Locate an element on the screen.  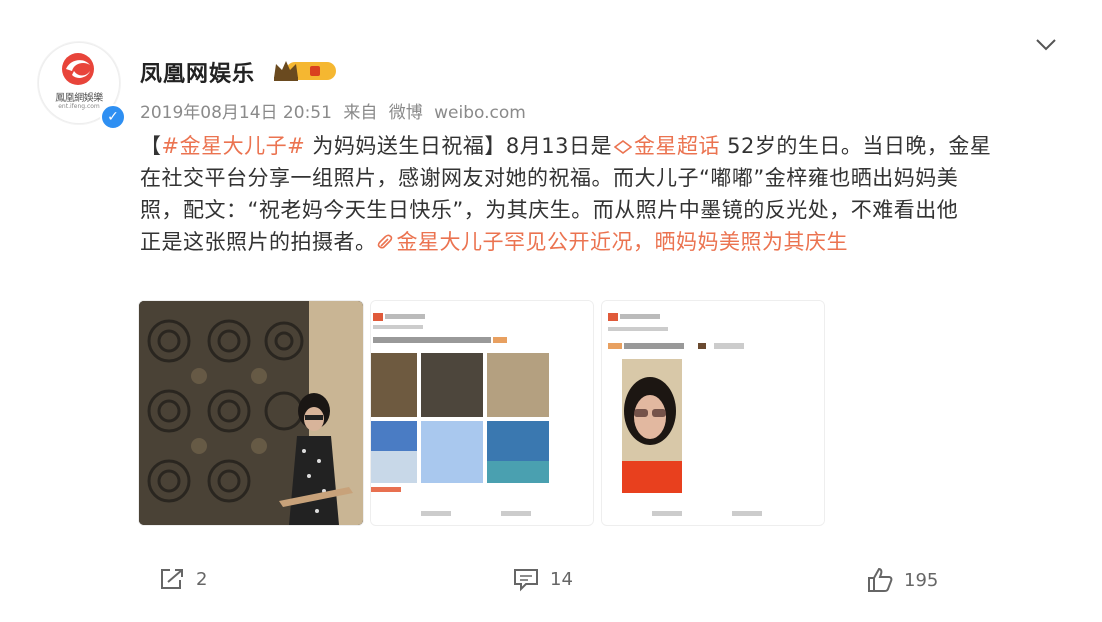
comment-count: 14 is located at coordinates (561, 579).